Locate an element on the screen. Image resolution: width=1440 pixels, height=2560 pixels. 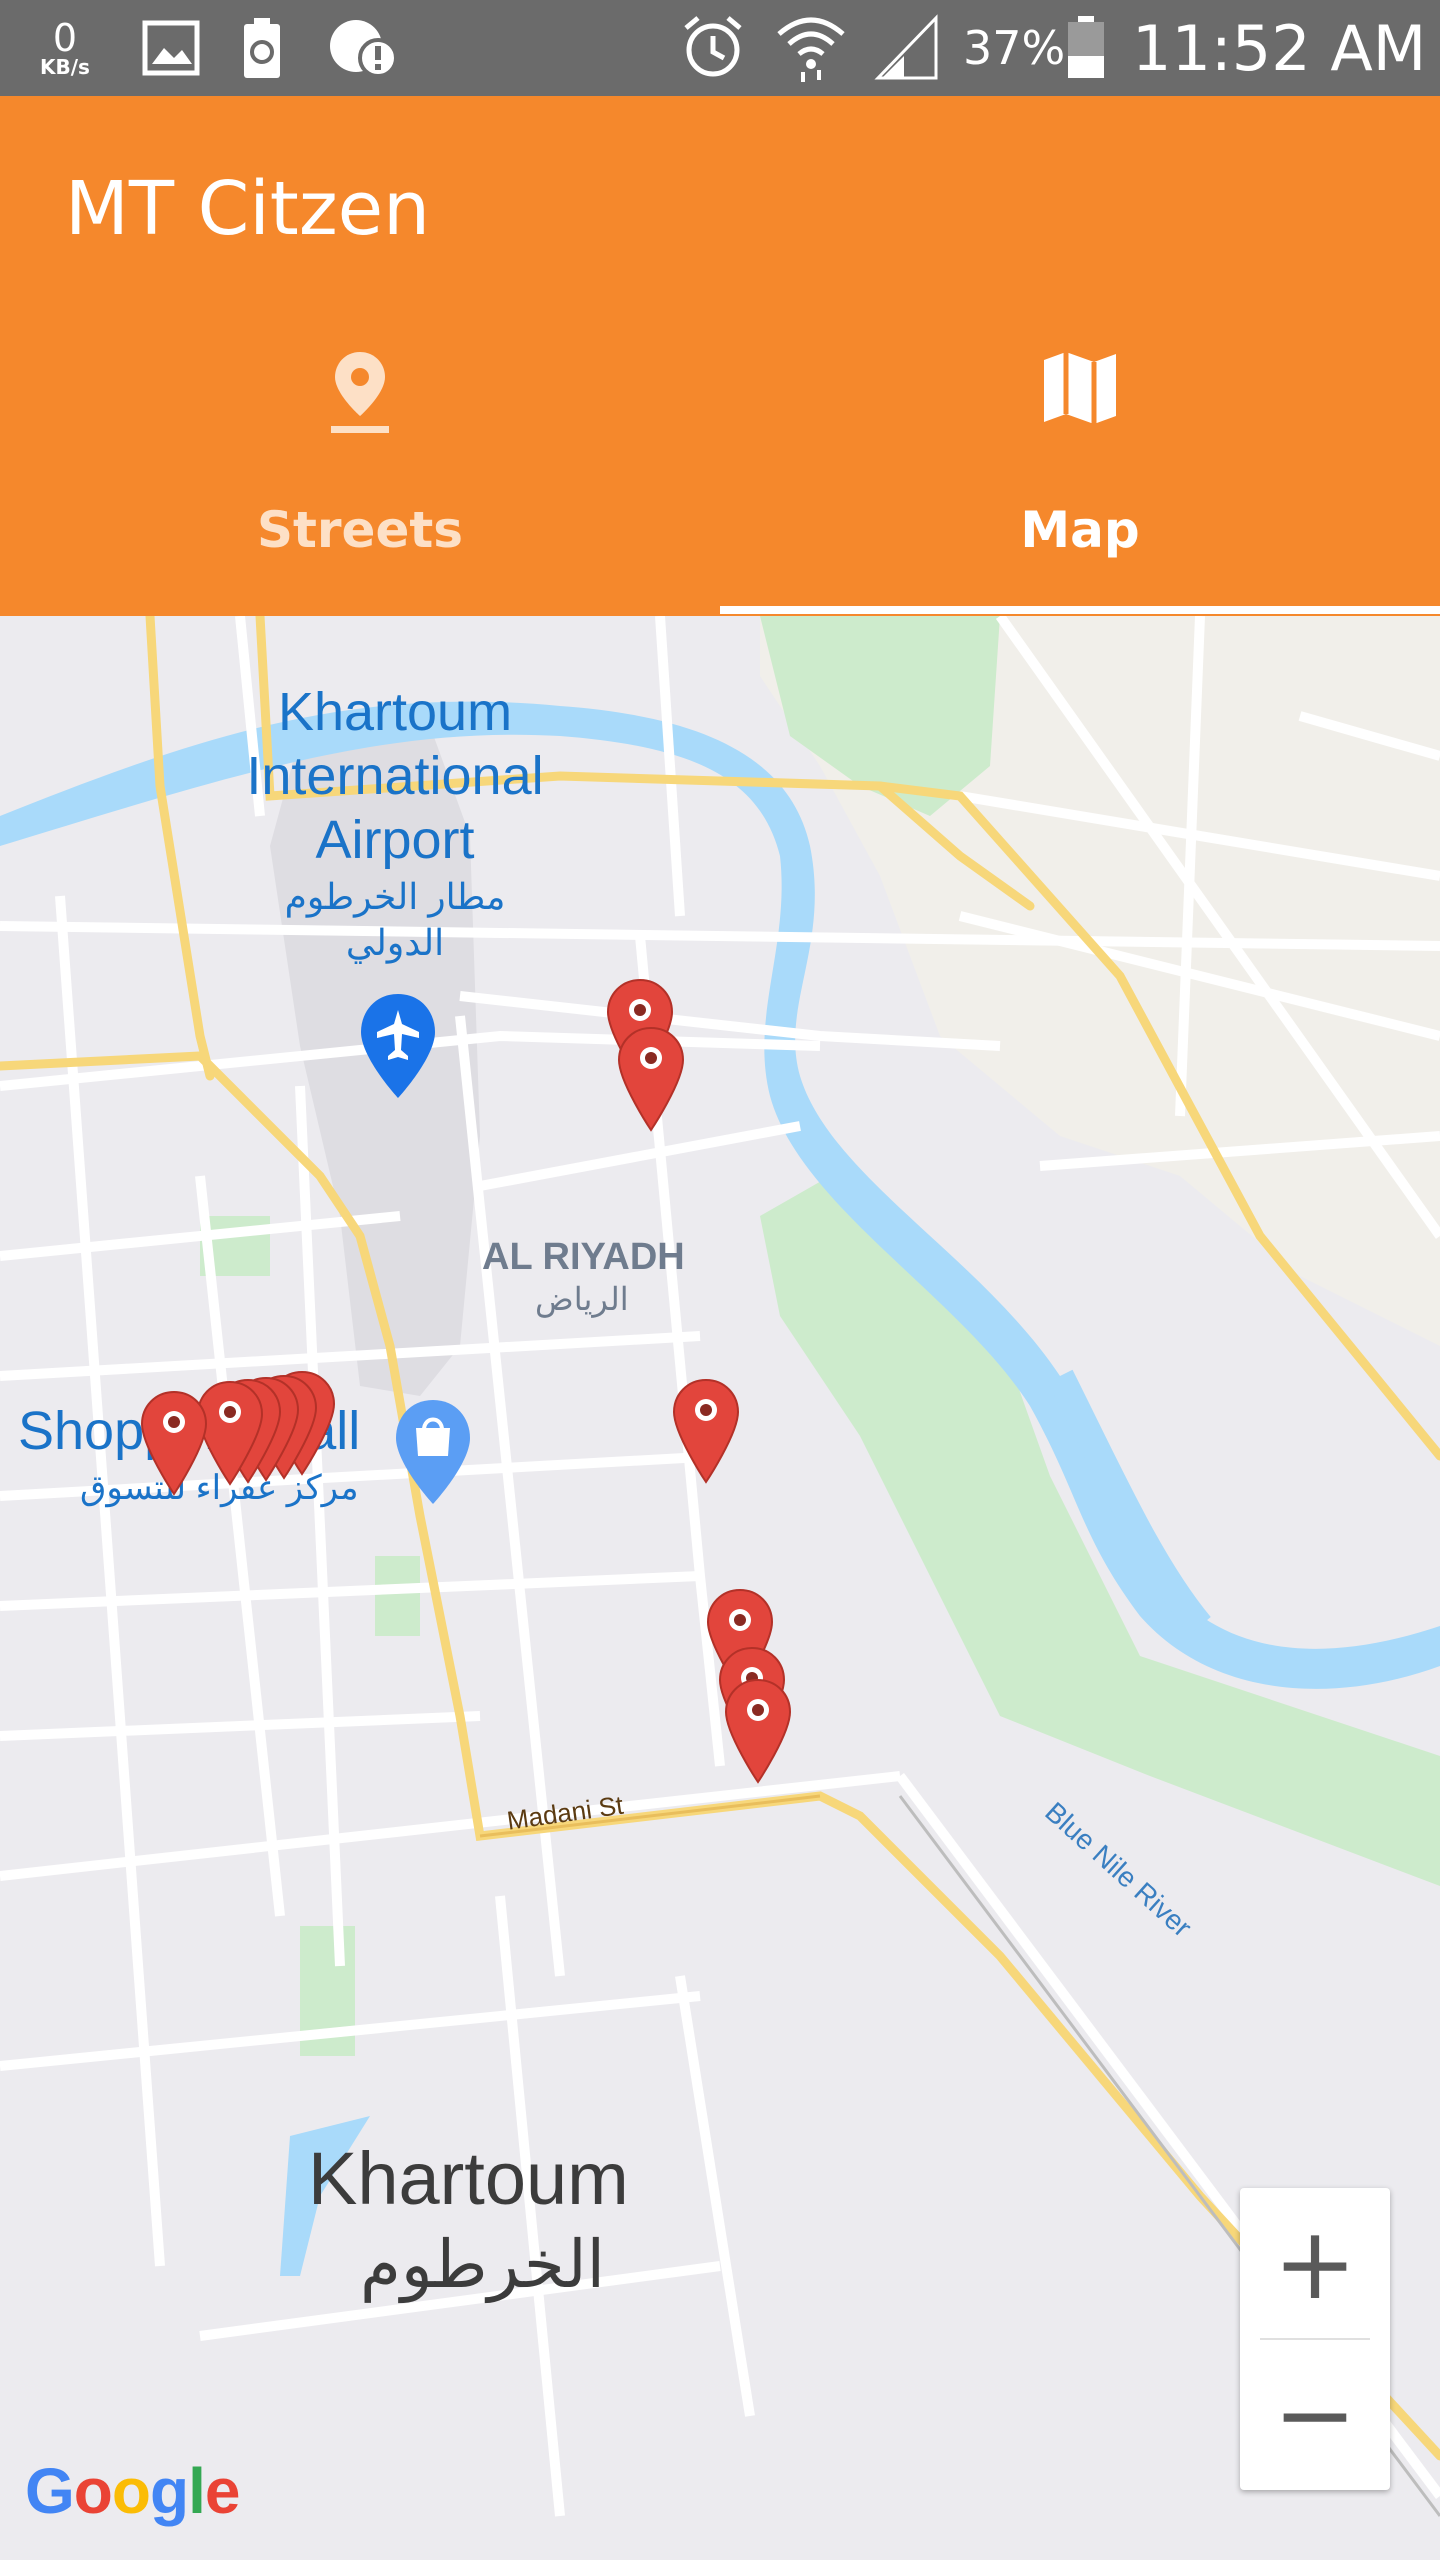
tab-streets: Streets is located at coordinates (360, 481).